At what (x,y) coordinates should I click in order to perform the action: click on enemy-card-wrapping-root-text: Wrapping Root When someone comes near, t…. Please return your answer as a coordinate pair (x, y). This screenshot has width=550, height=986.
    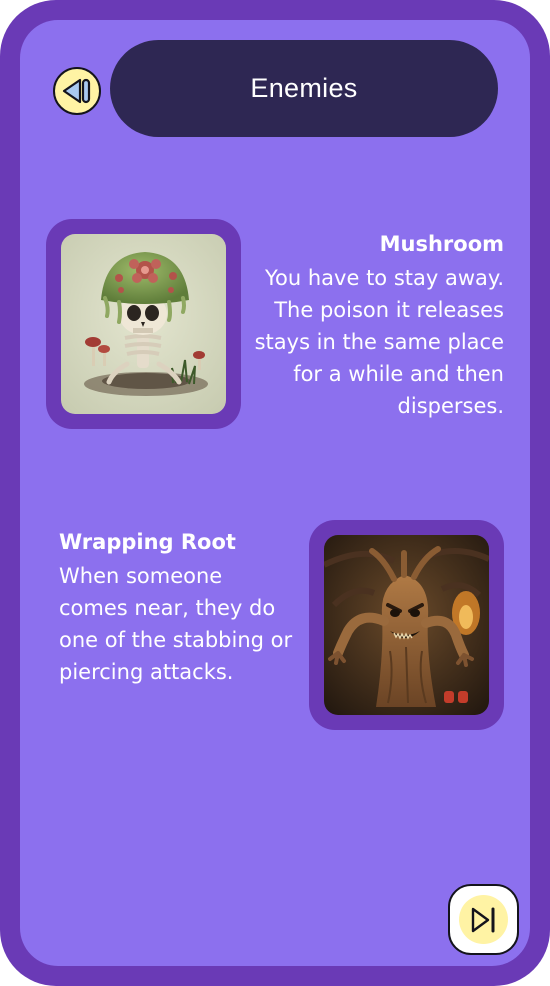
    Looking at the image, I should click on (177, 608).